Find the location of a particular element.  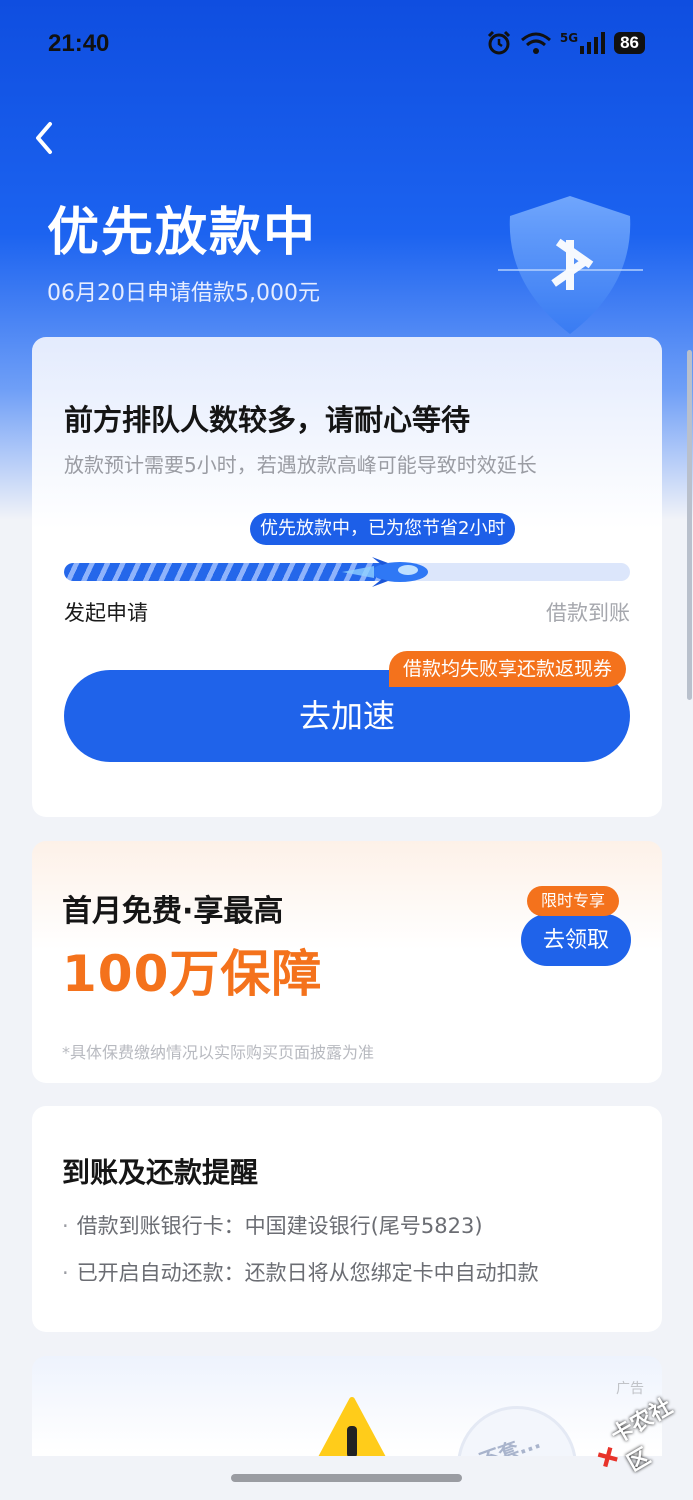

priority-tip: 优先放款中，已为您节省2小时 is located at coordinates (383, 529).